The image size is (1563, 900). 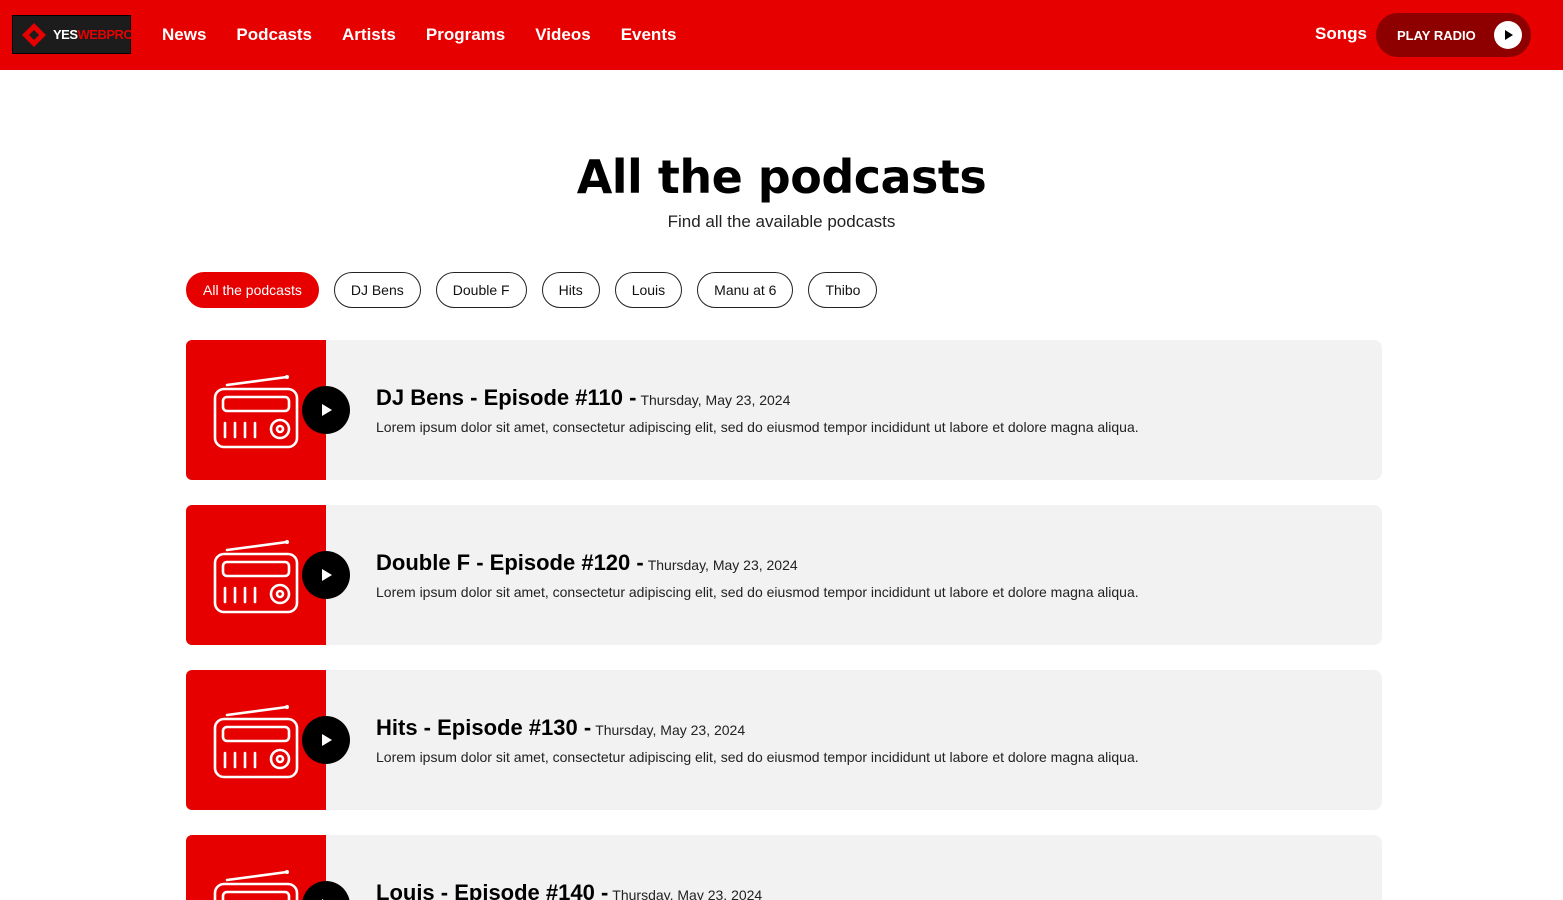 I want to click on nav-item-programs: Programs, so click(x=465, y=35).